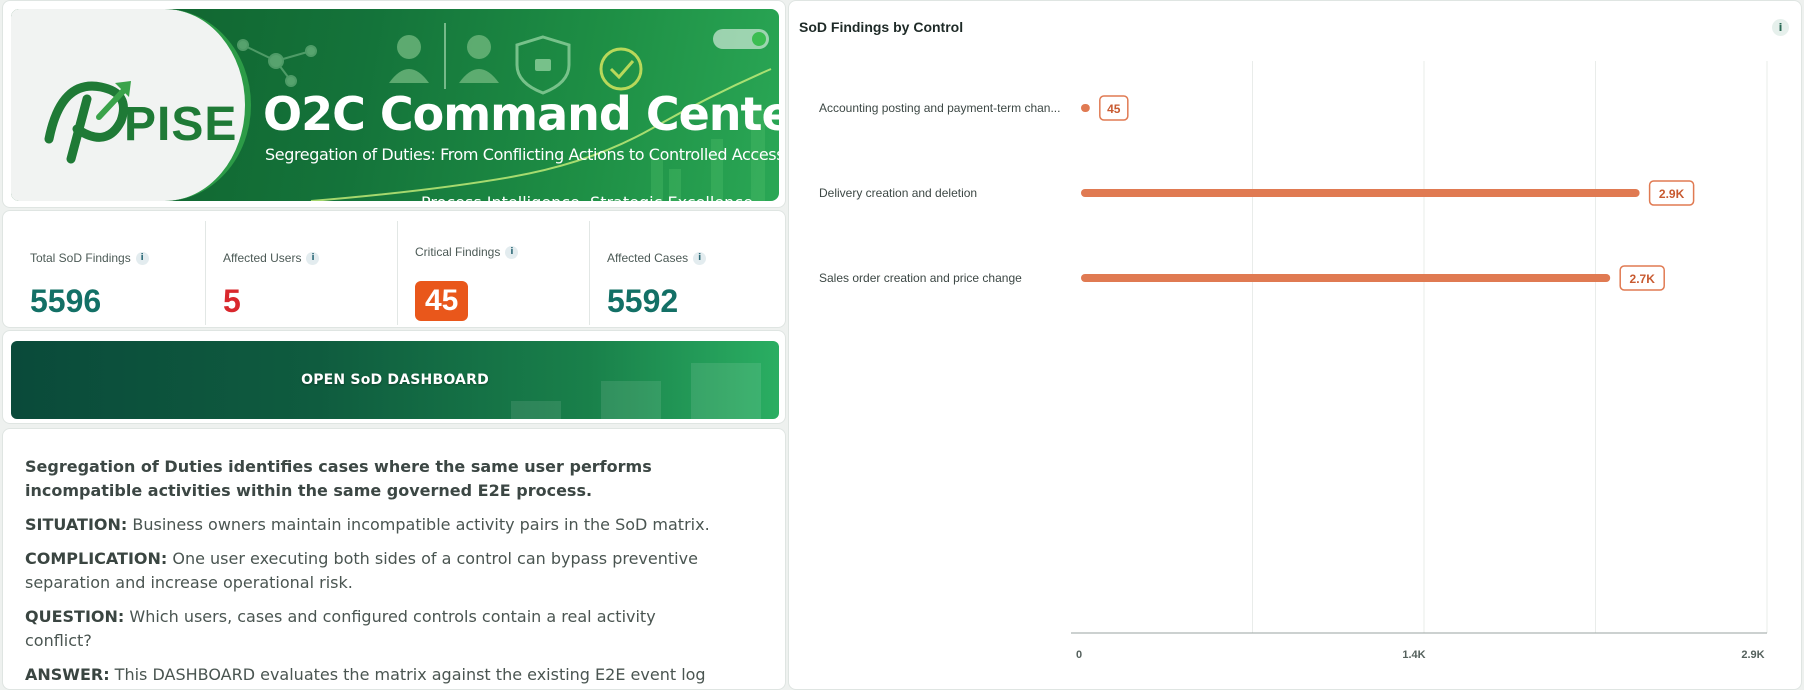 The width and height of the screenshot is (1804, 690). I want to click on open-sod-dashboard-label: OPEN SoD DASHBOARD, so click(395, 380).